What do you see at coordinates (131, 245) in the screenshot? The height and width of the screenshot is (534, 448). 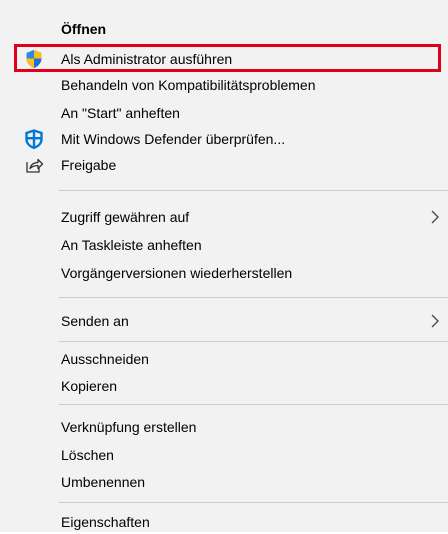 I see `menu-item-label: An Taskleiste anheften` at bounding box center [131, 245].